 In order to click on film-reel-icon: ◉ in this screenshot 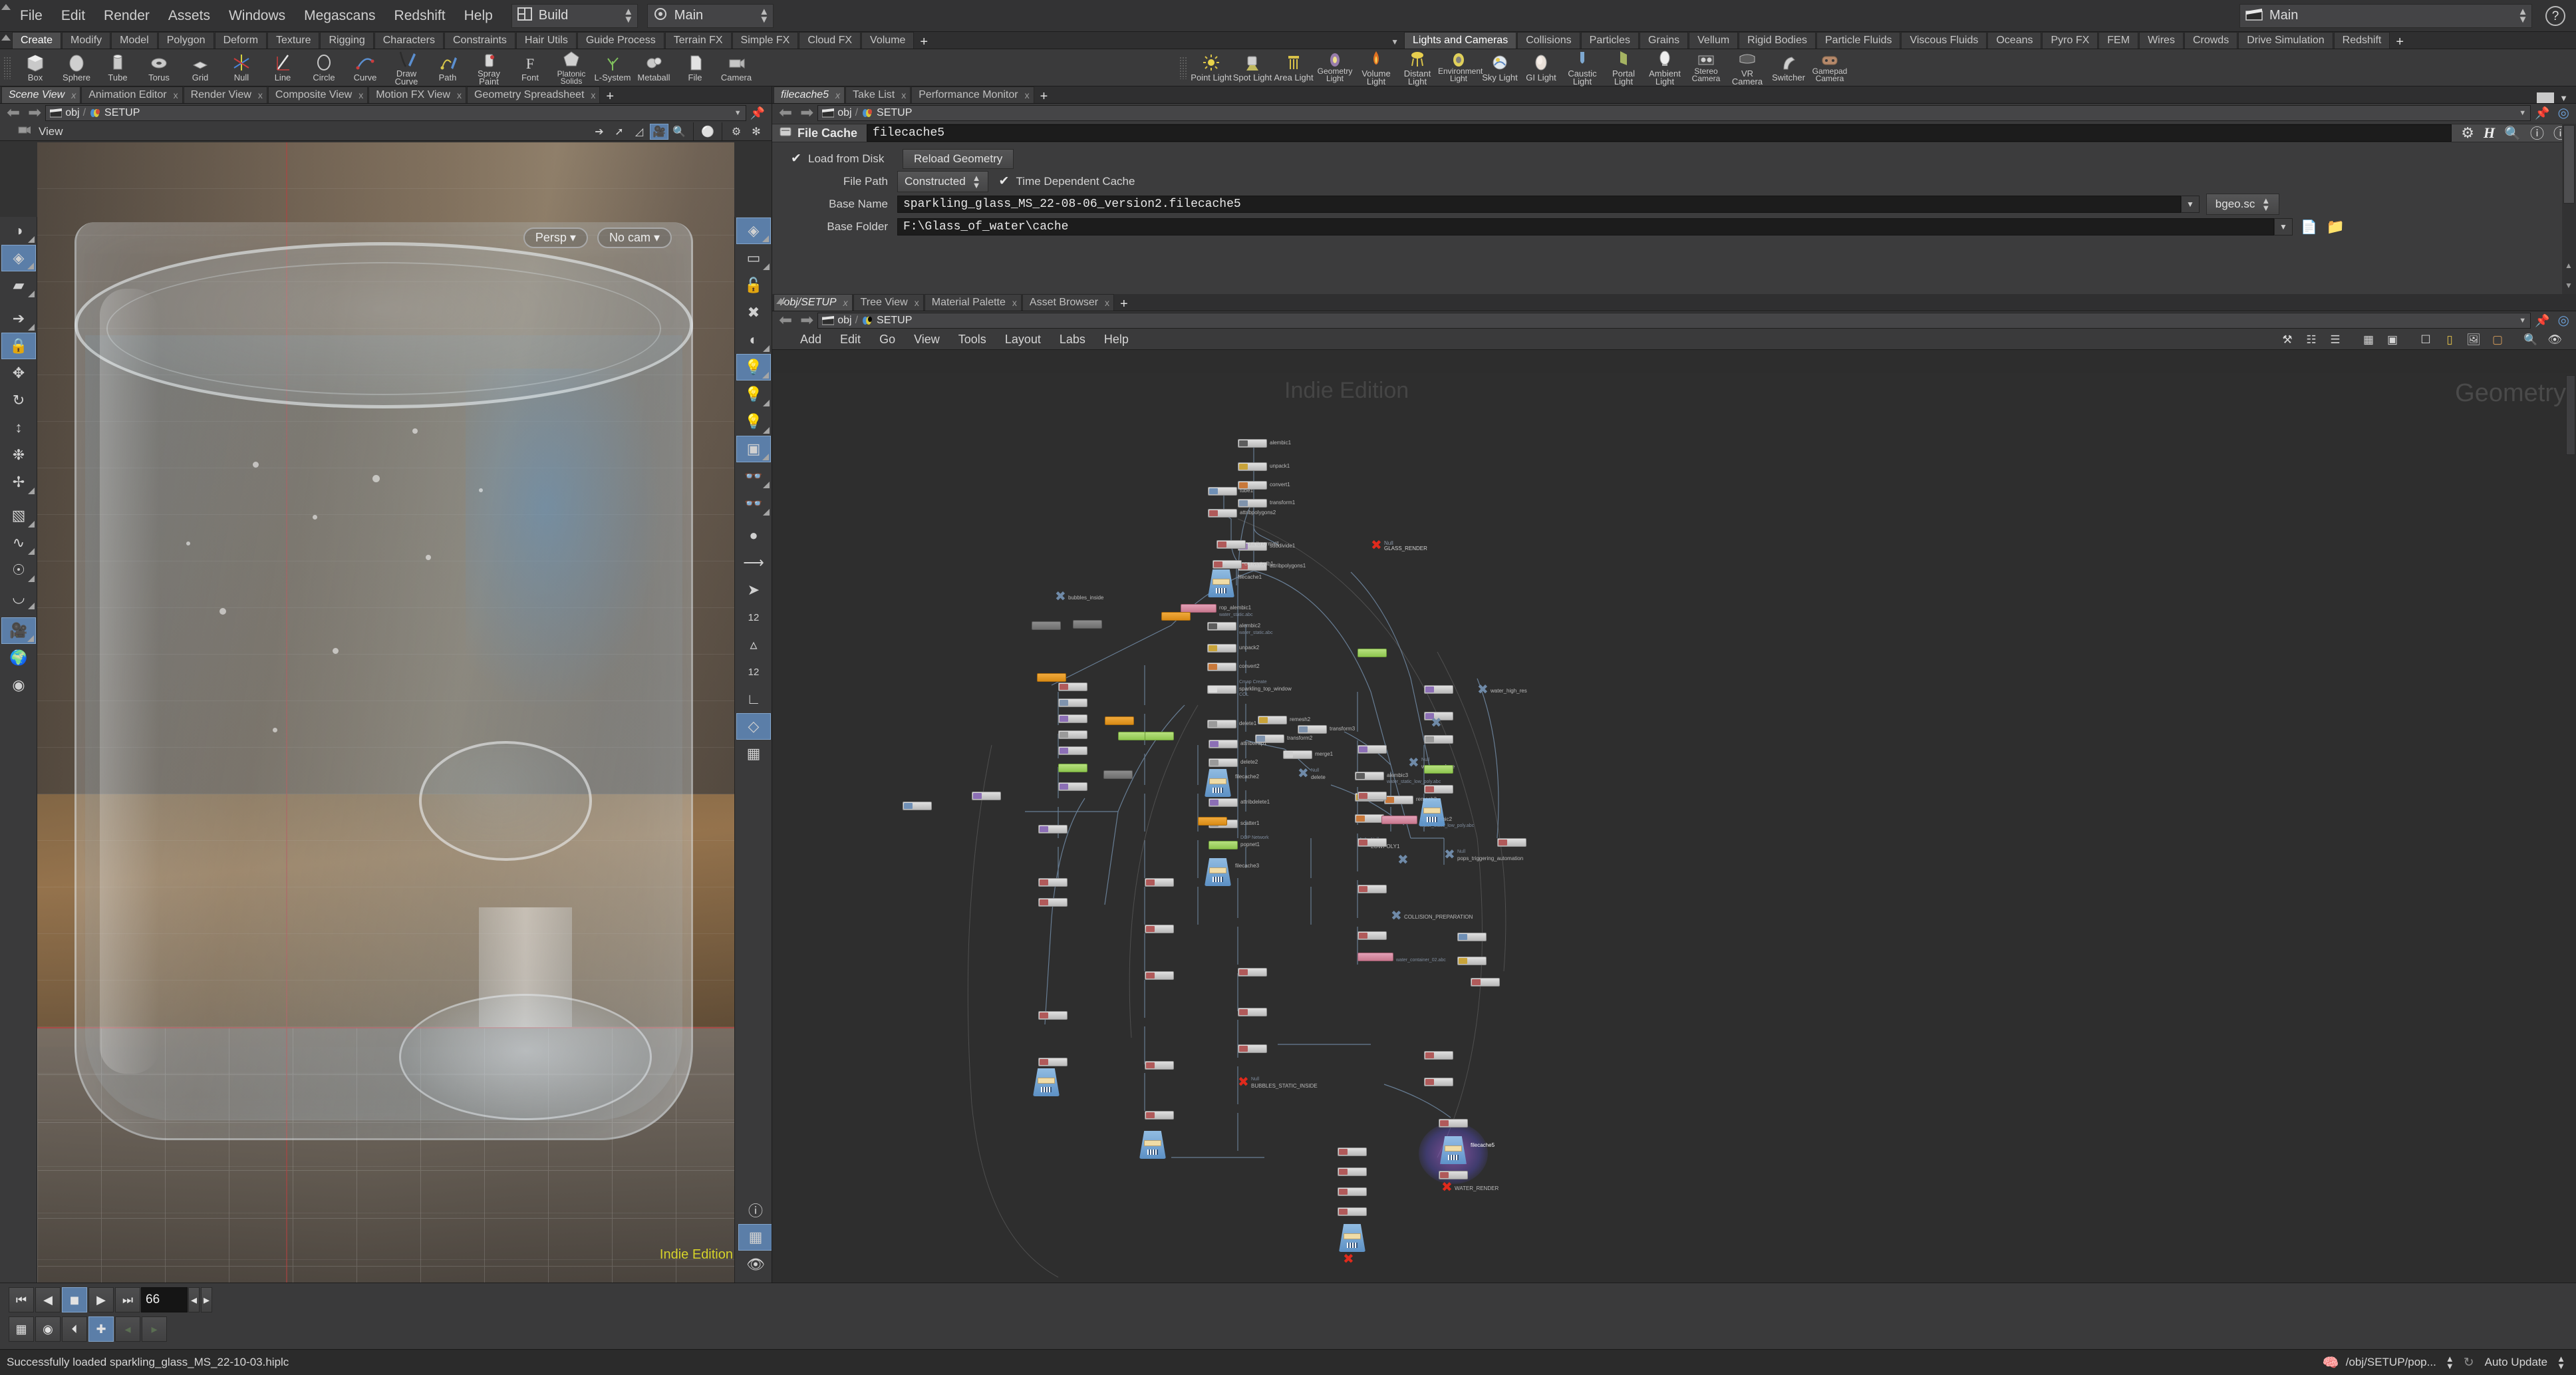, I will do `click(18, 685)`.